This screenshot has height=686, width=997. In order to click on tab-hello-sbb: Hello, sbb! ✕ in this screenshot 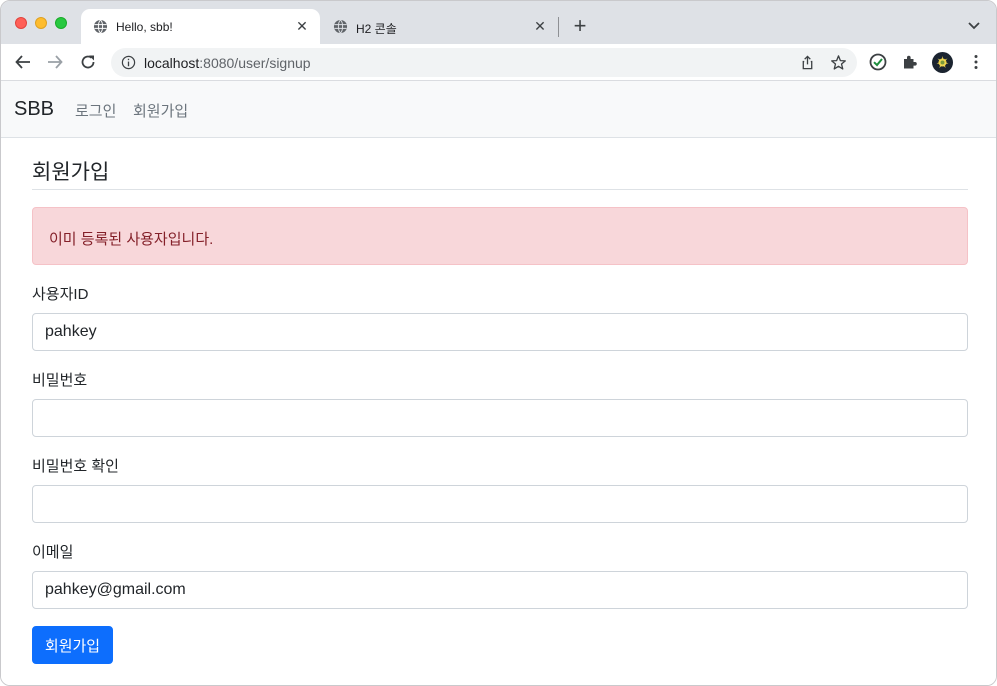, I will do `click(200, 26)`.